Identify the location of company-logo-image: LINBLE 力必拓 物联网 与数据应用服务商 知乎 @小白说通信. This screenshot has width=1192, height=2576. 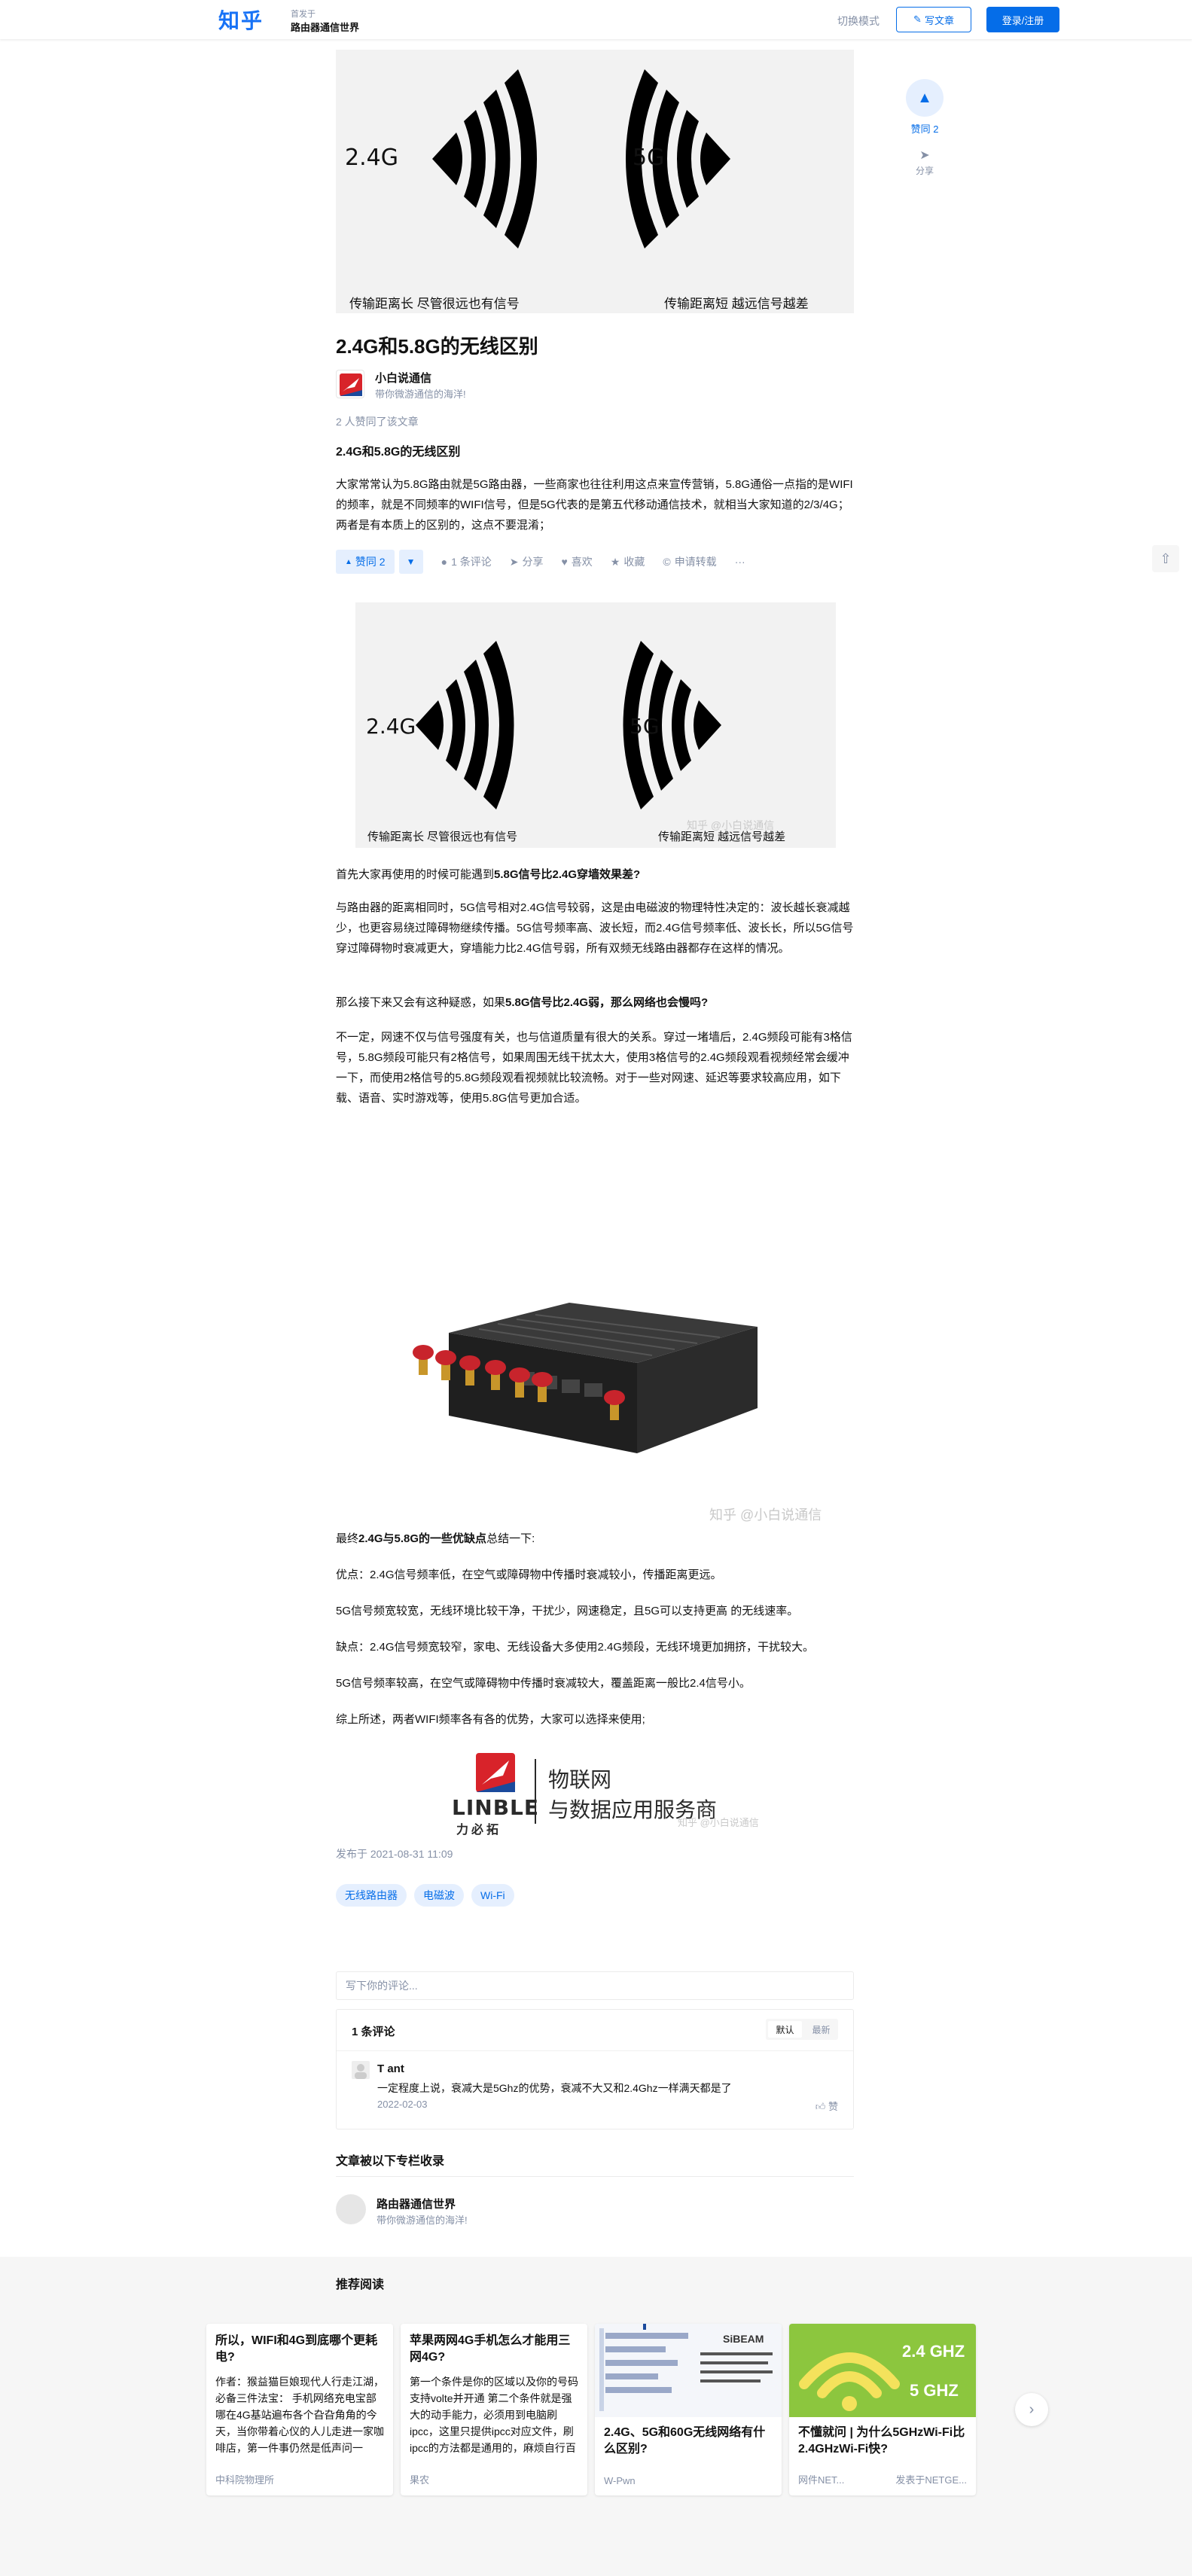
(610, 1792).